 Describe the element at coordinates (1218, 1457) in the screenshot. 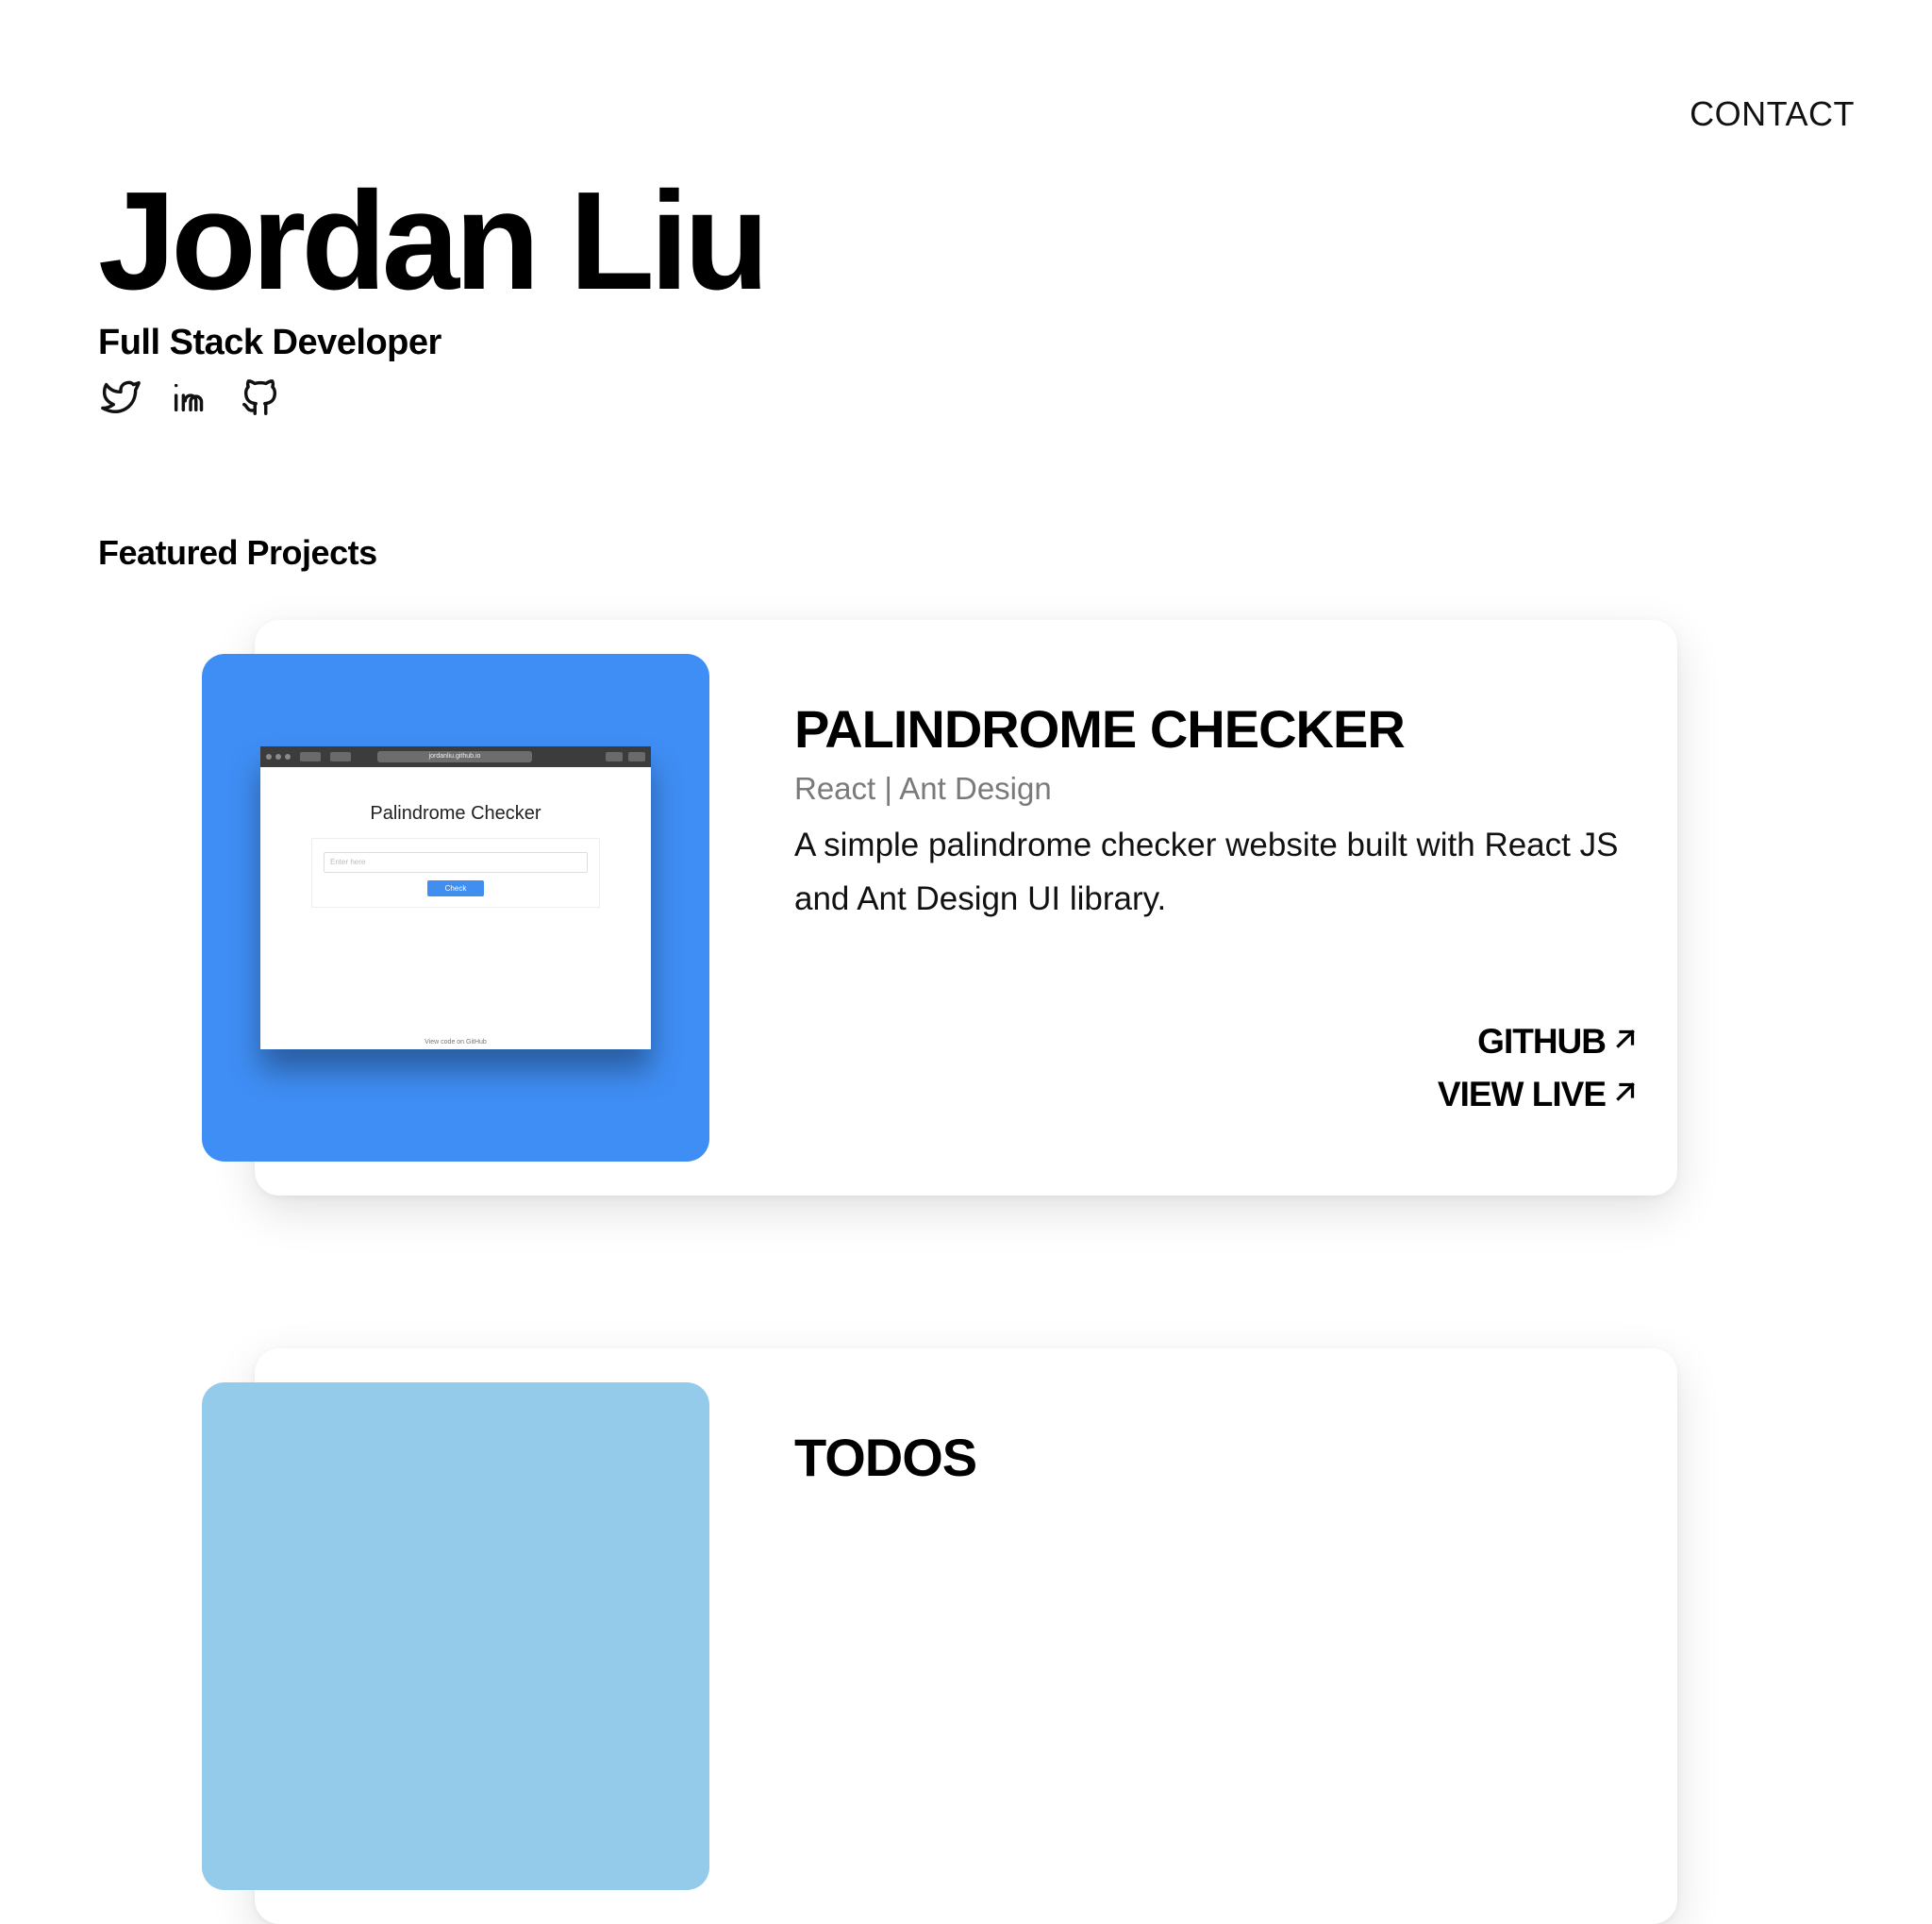

I see `project-info: TODOS` at that location.